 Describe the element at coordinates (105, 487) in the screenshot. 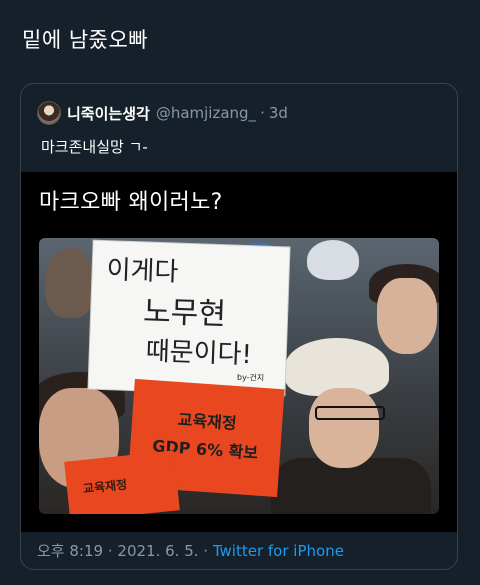

I see `sign-text: 교육재정` at that location.